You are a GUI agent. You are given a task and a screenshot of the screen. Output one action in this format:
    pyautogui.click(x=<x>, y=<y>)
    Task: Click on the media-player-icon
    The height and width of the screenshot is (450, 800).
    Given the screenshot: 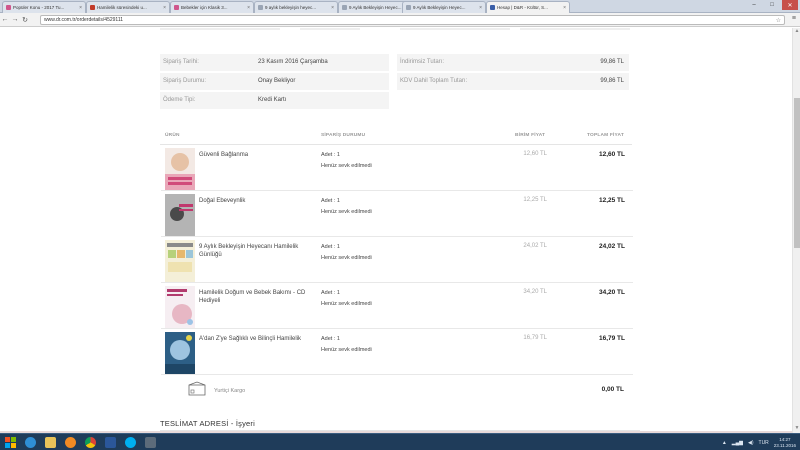 What is the action you would take?
    pyautogui.click(x=70, y=442)
    